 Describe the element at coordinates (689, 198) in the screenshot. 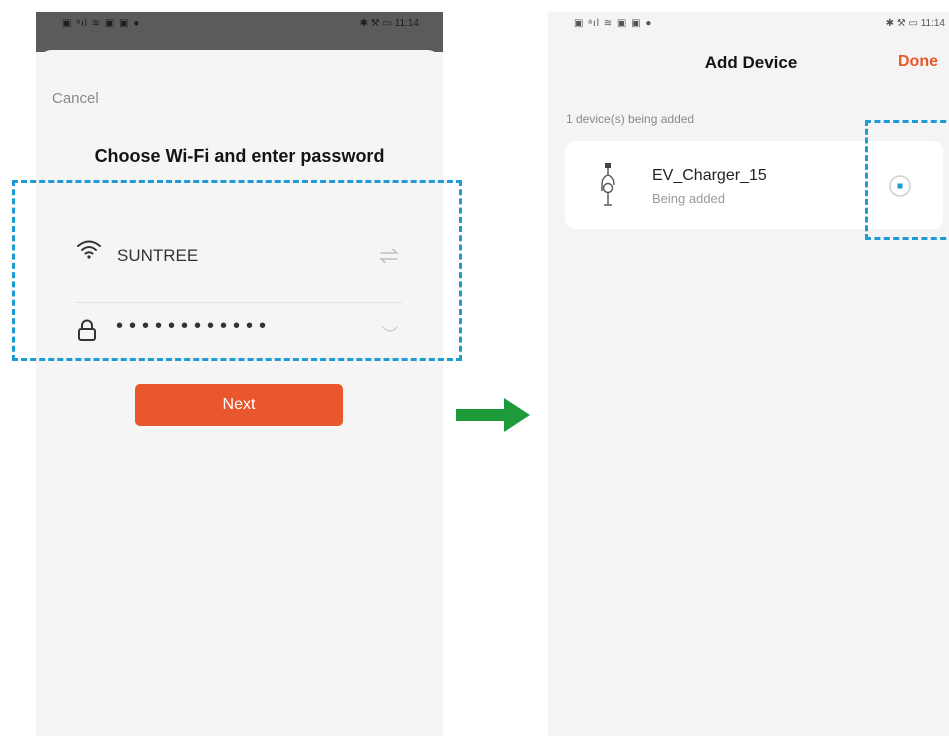

I see `device-status: Being added` at that location.